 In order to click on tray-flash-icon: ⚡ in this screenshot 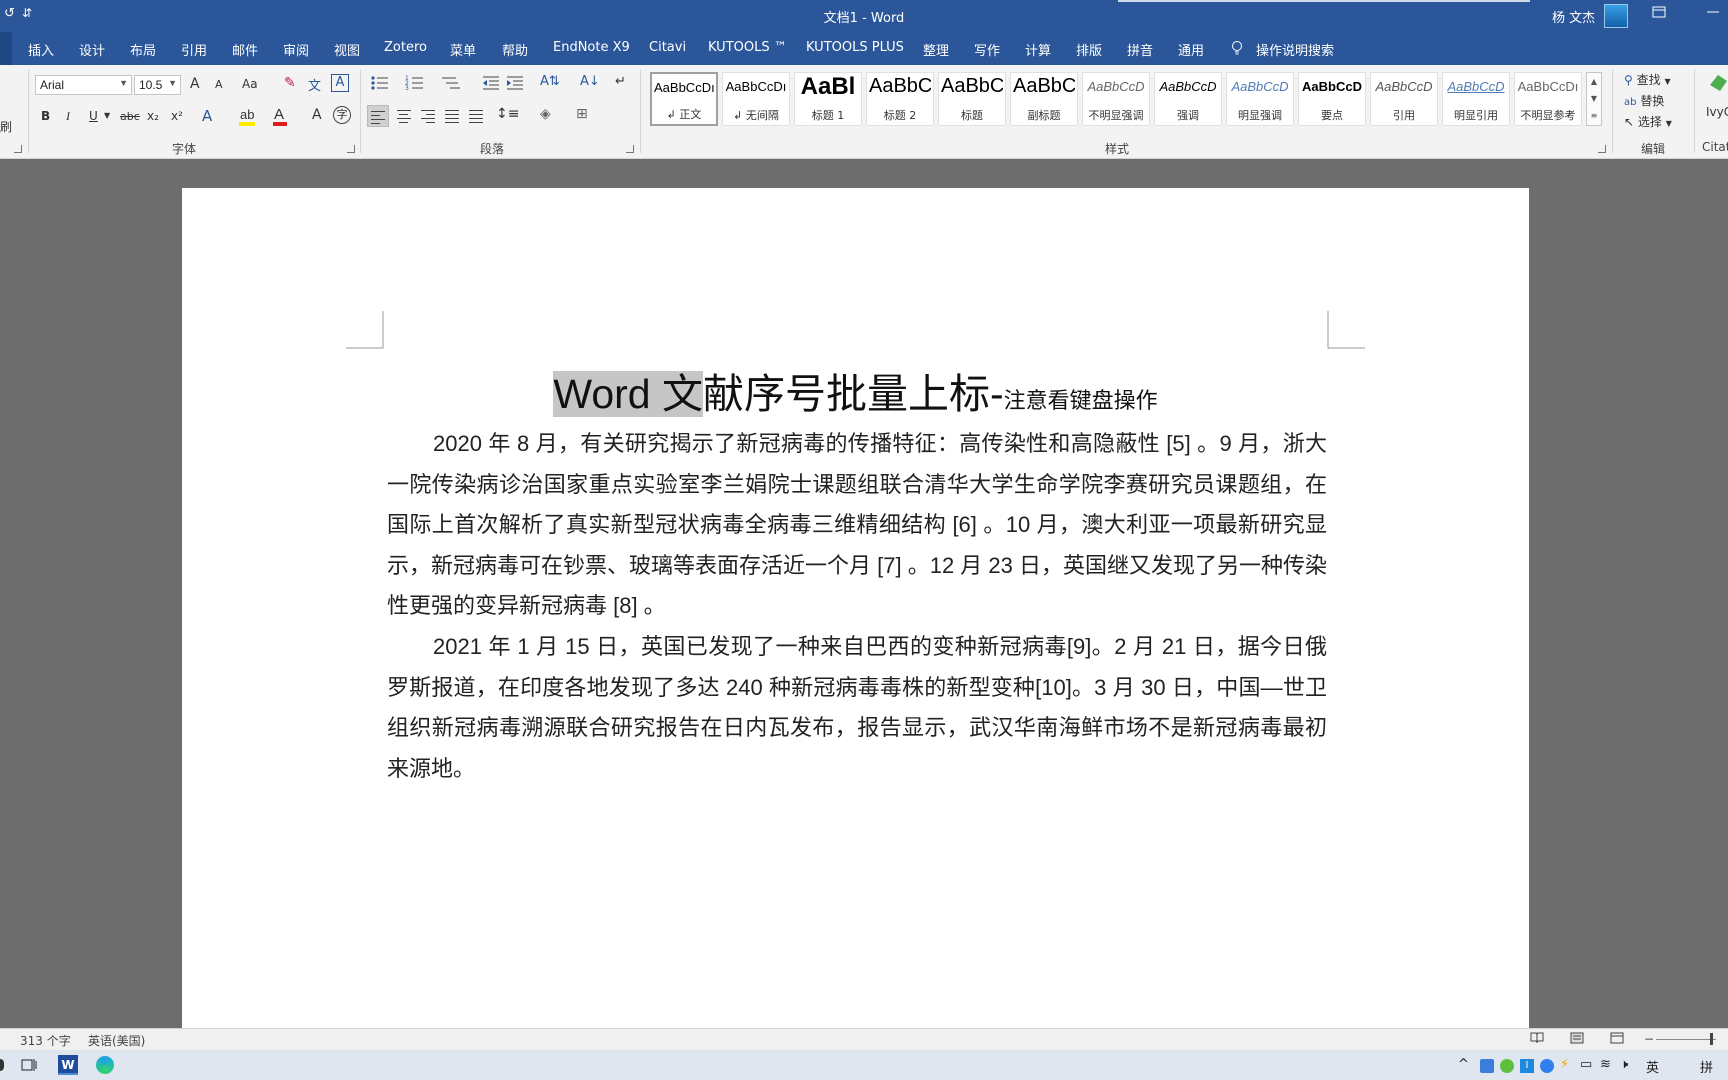, I will do `click(1564, 1064)`.